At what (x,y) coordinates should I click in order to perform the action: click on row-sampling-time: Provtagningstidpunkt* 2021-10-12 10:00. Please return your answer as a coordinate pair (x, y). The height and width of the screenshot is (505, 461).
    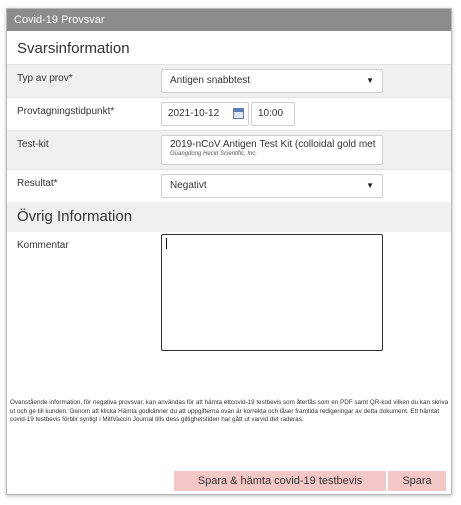
    Looking at the image, I should click on (229, 113).